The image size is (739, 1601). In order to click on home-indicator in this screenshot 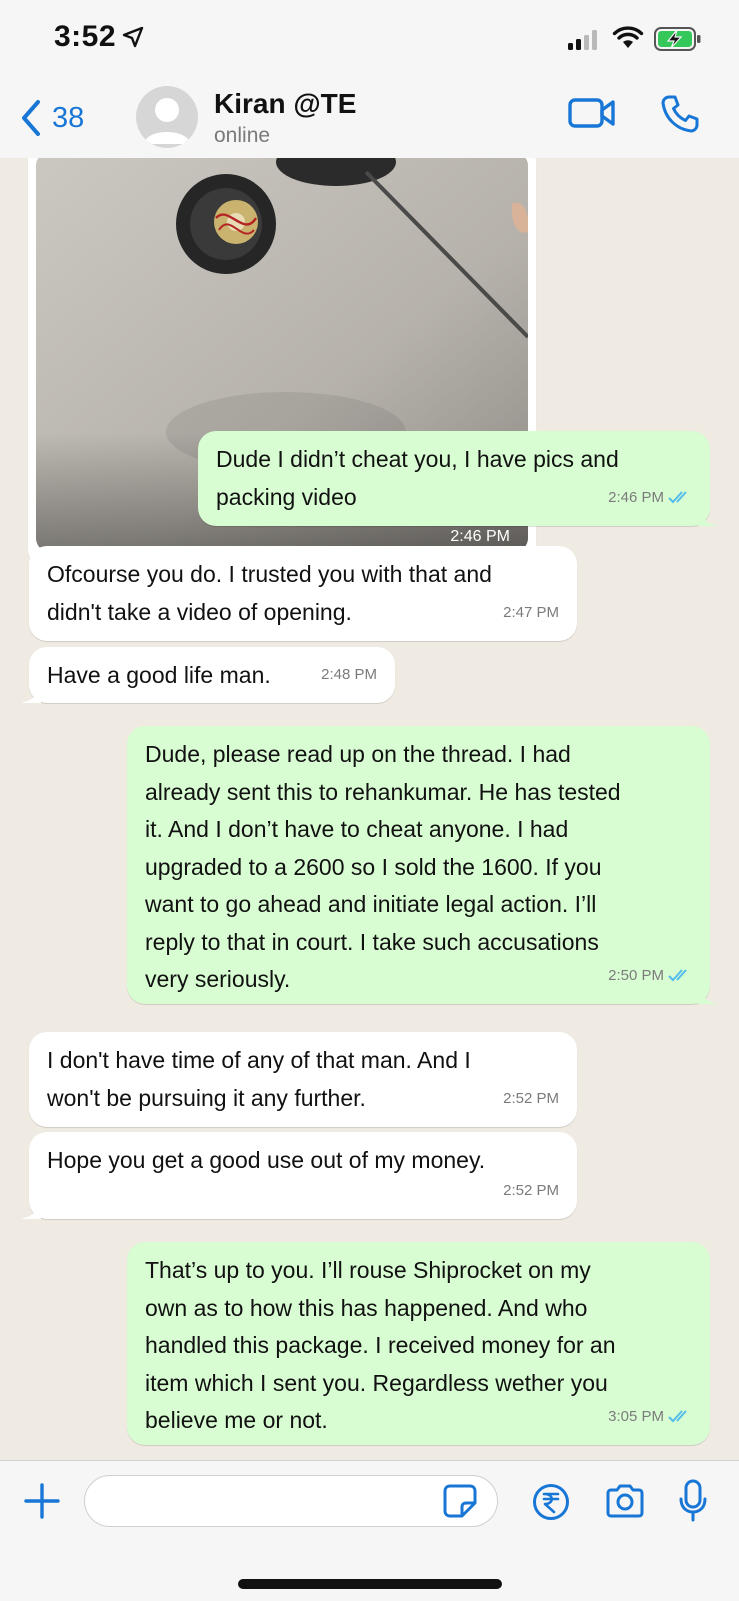, I will do `click(370, 1584)`.